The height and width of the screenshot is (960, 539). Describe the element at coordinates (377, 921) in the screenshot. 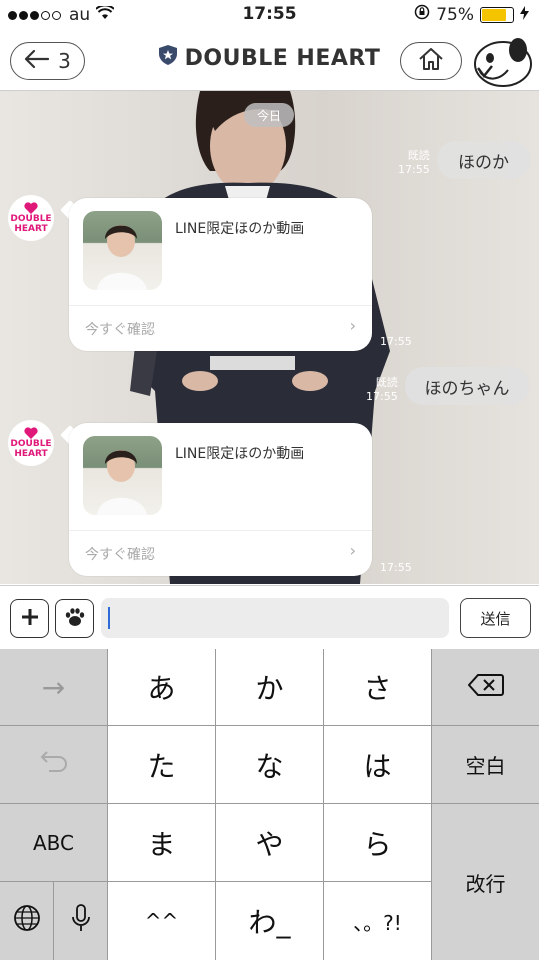

I see `punctuation-key: 、。?!` at that location.